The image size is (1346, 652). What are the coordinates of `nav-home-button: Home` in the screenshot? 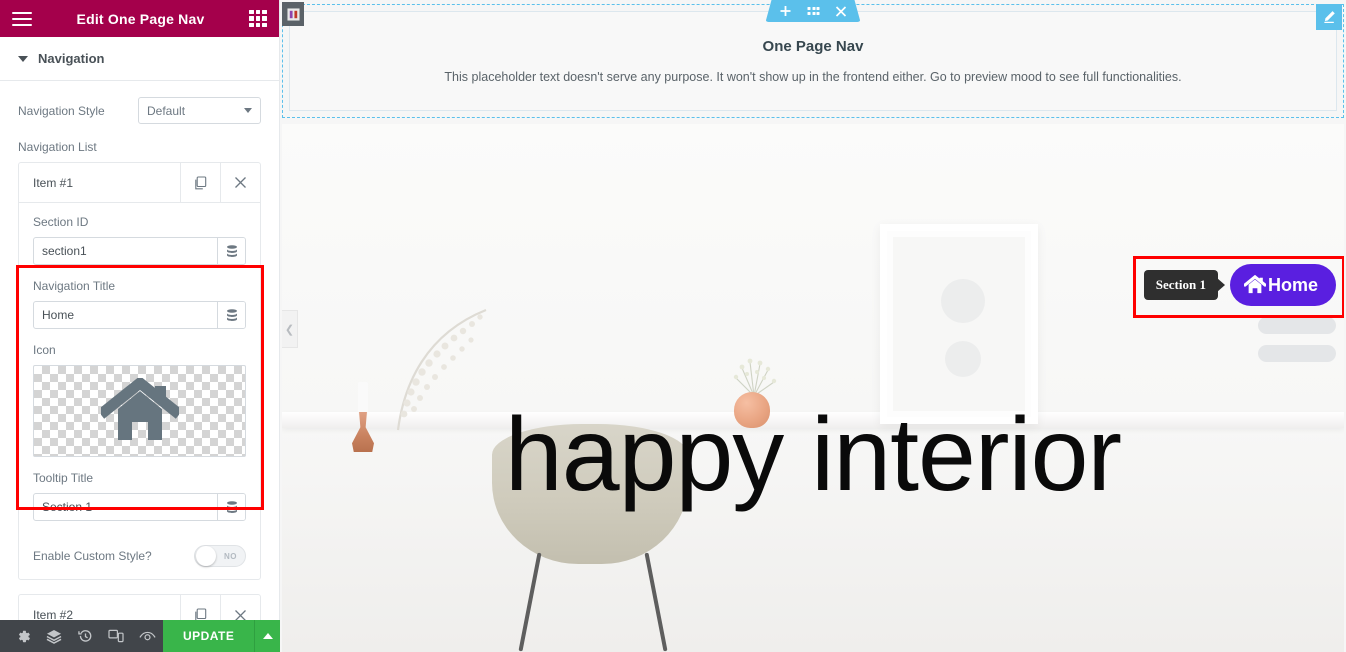 It's located at (1282, 285).